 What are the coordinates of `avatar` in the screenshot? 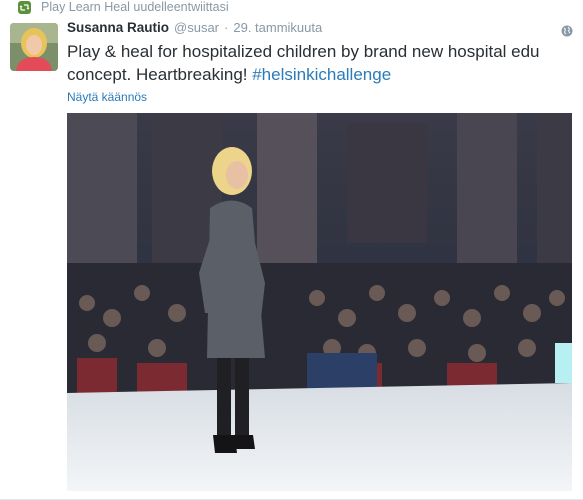 It's located at (34, 47).